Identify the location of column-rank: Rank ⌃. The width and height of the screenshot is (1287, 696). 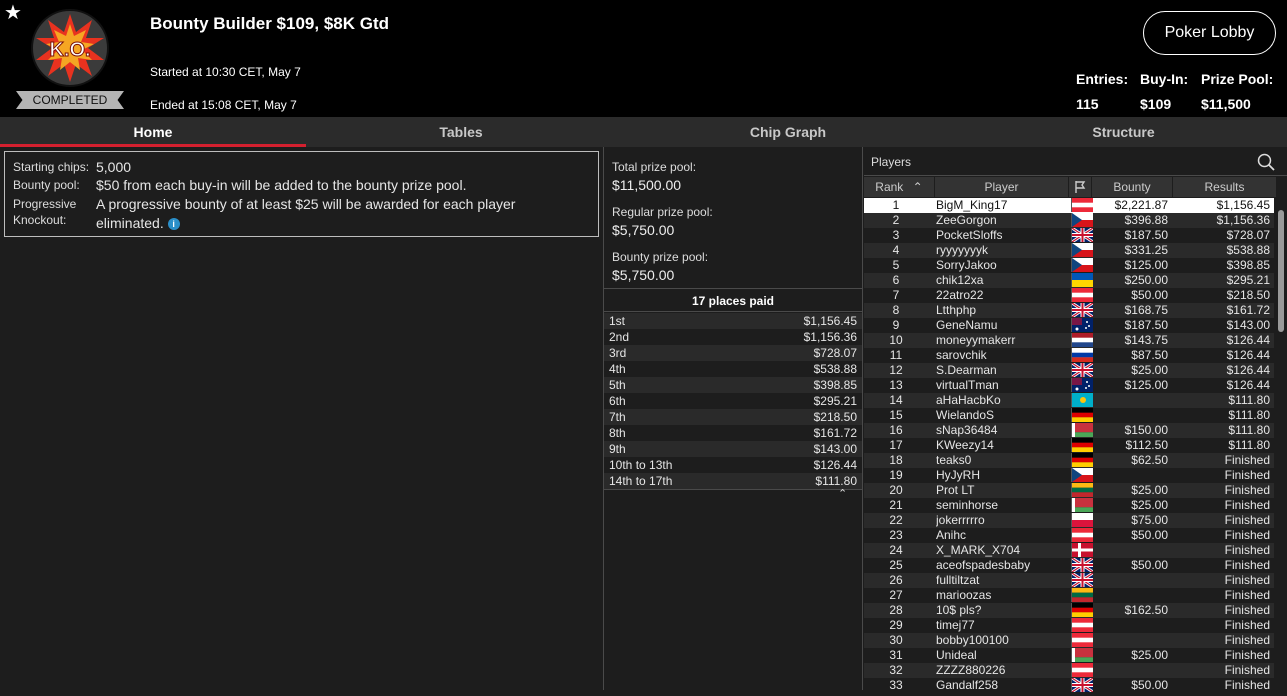
(899, 187).